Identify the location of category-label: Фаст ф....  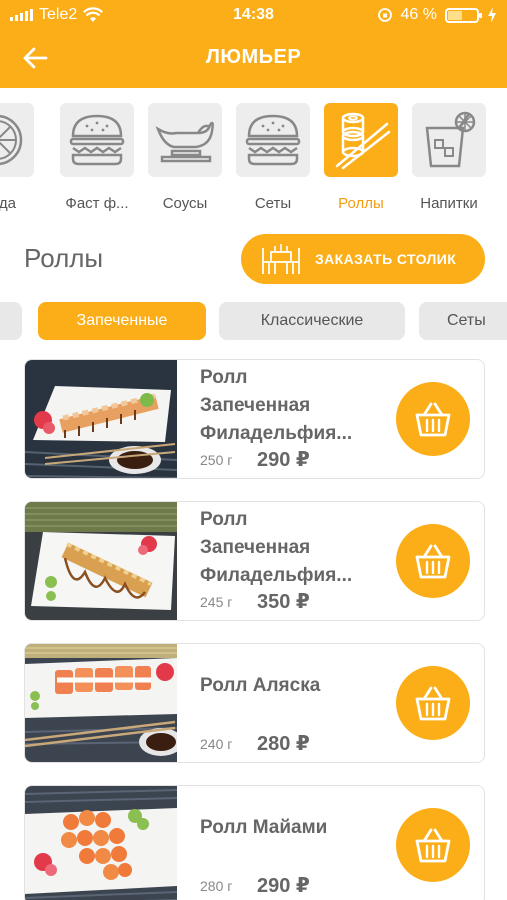
(97, 203).